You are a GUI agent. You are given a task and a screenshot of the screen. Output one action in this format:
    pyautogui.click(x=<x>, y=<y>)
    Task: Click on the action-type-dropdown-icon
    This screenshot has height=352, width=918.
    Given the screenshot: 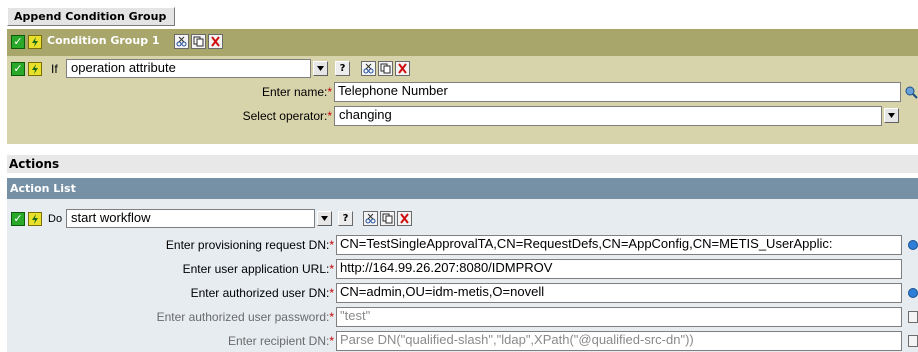 What is the action you would take?
    pyautogui.click(x=324, y=218)
    